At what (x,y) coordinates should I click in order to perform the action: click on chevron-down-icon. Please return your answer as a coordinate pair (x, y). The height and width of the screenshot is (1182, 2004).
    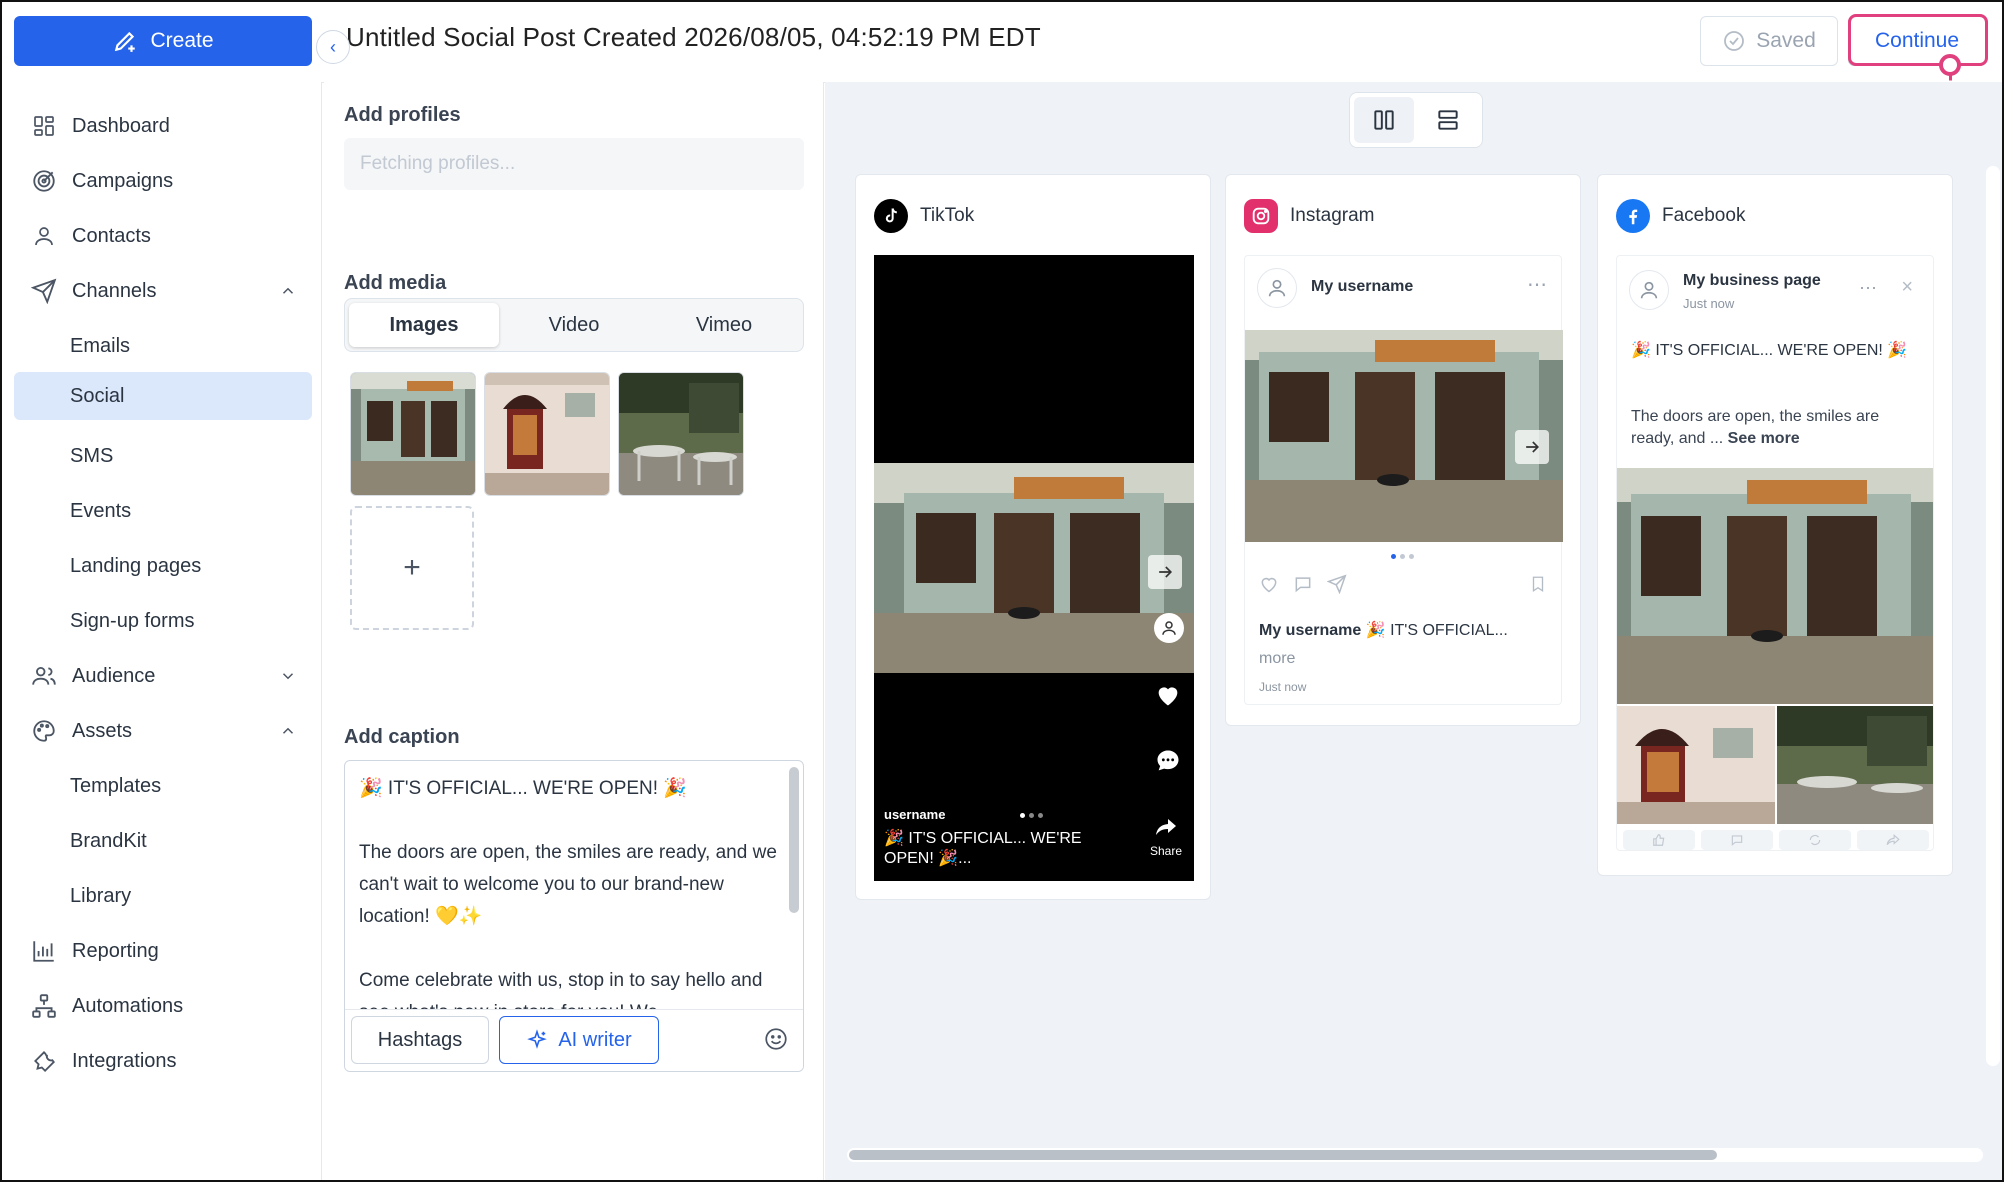
    Looking at the image, I should click on (288, 676).